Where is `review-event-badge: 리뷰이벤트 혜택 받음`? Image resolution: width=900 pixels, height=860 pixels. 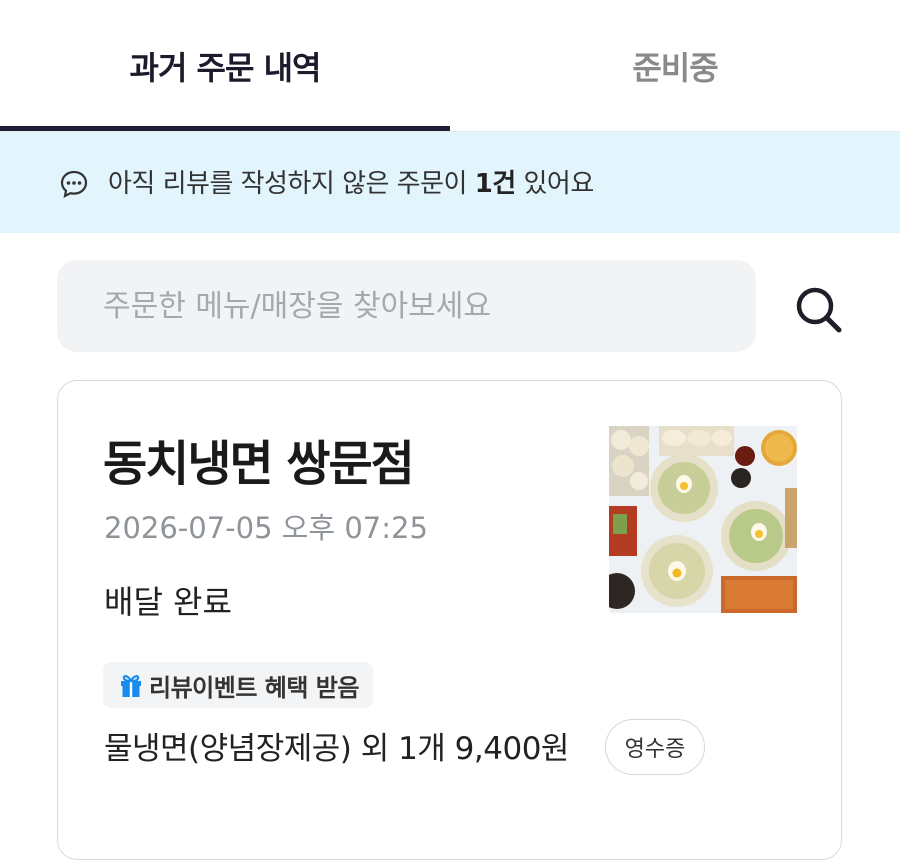
review-event-badge: 리뷰이벤트 혜택 받음 is located at coordinates (238, 685).